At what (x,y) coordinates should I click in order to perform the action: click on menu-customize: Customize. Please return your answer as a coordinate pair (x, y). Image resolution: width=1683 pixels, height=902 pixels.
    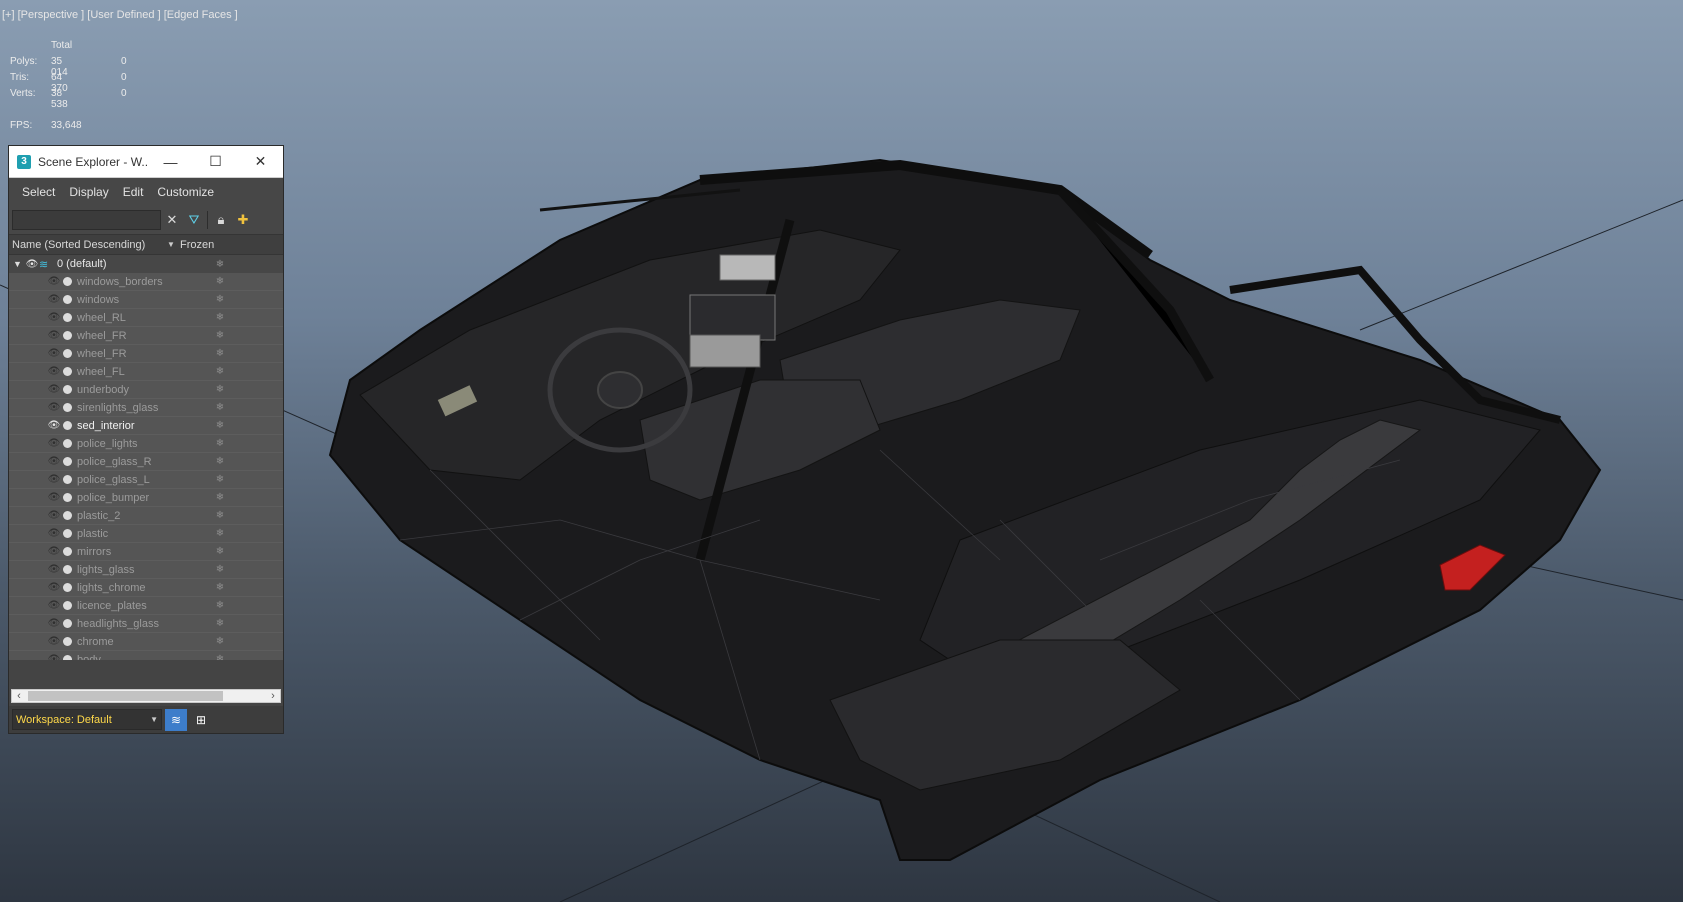
    Looking at the image, I should click on (185, 192).